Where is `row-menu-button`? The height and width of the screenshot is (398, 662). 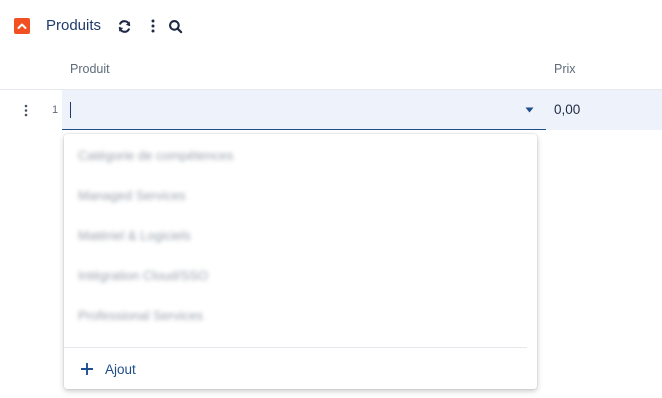 row-menu-button is located at coordinates (26, 110).